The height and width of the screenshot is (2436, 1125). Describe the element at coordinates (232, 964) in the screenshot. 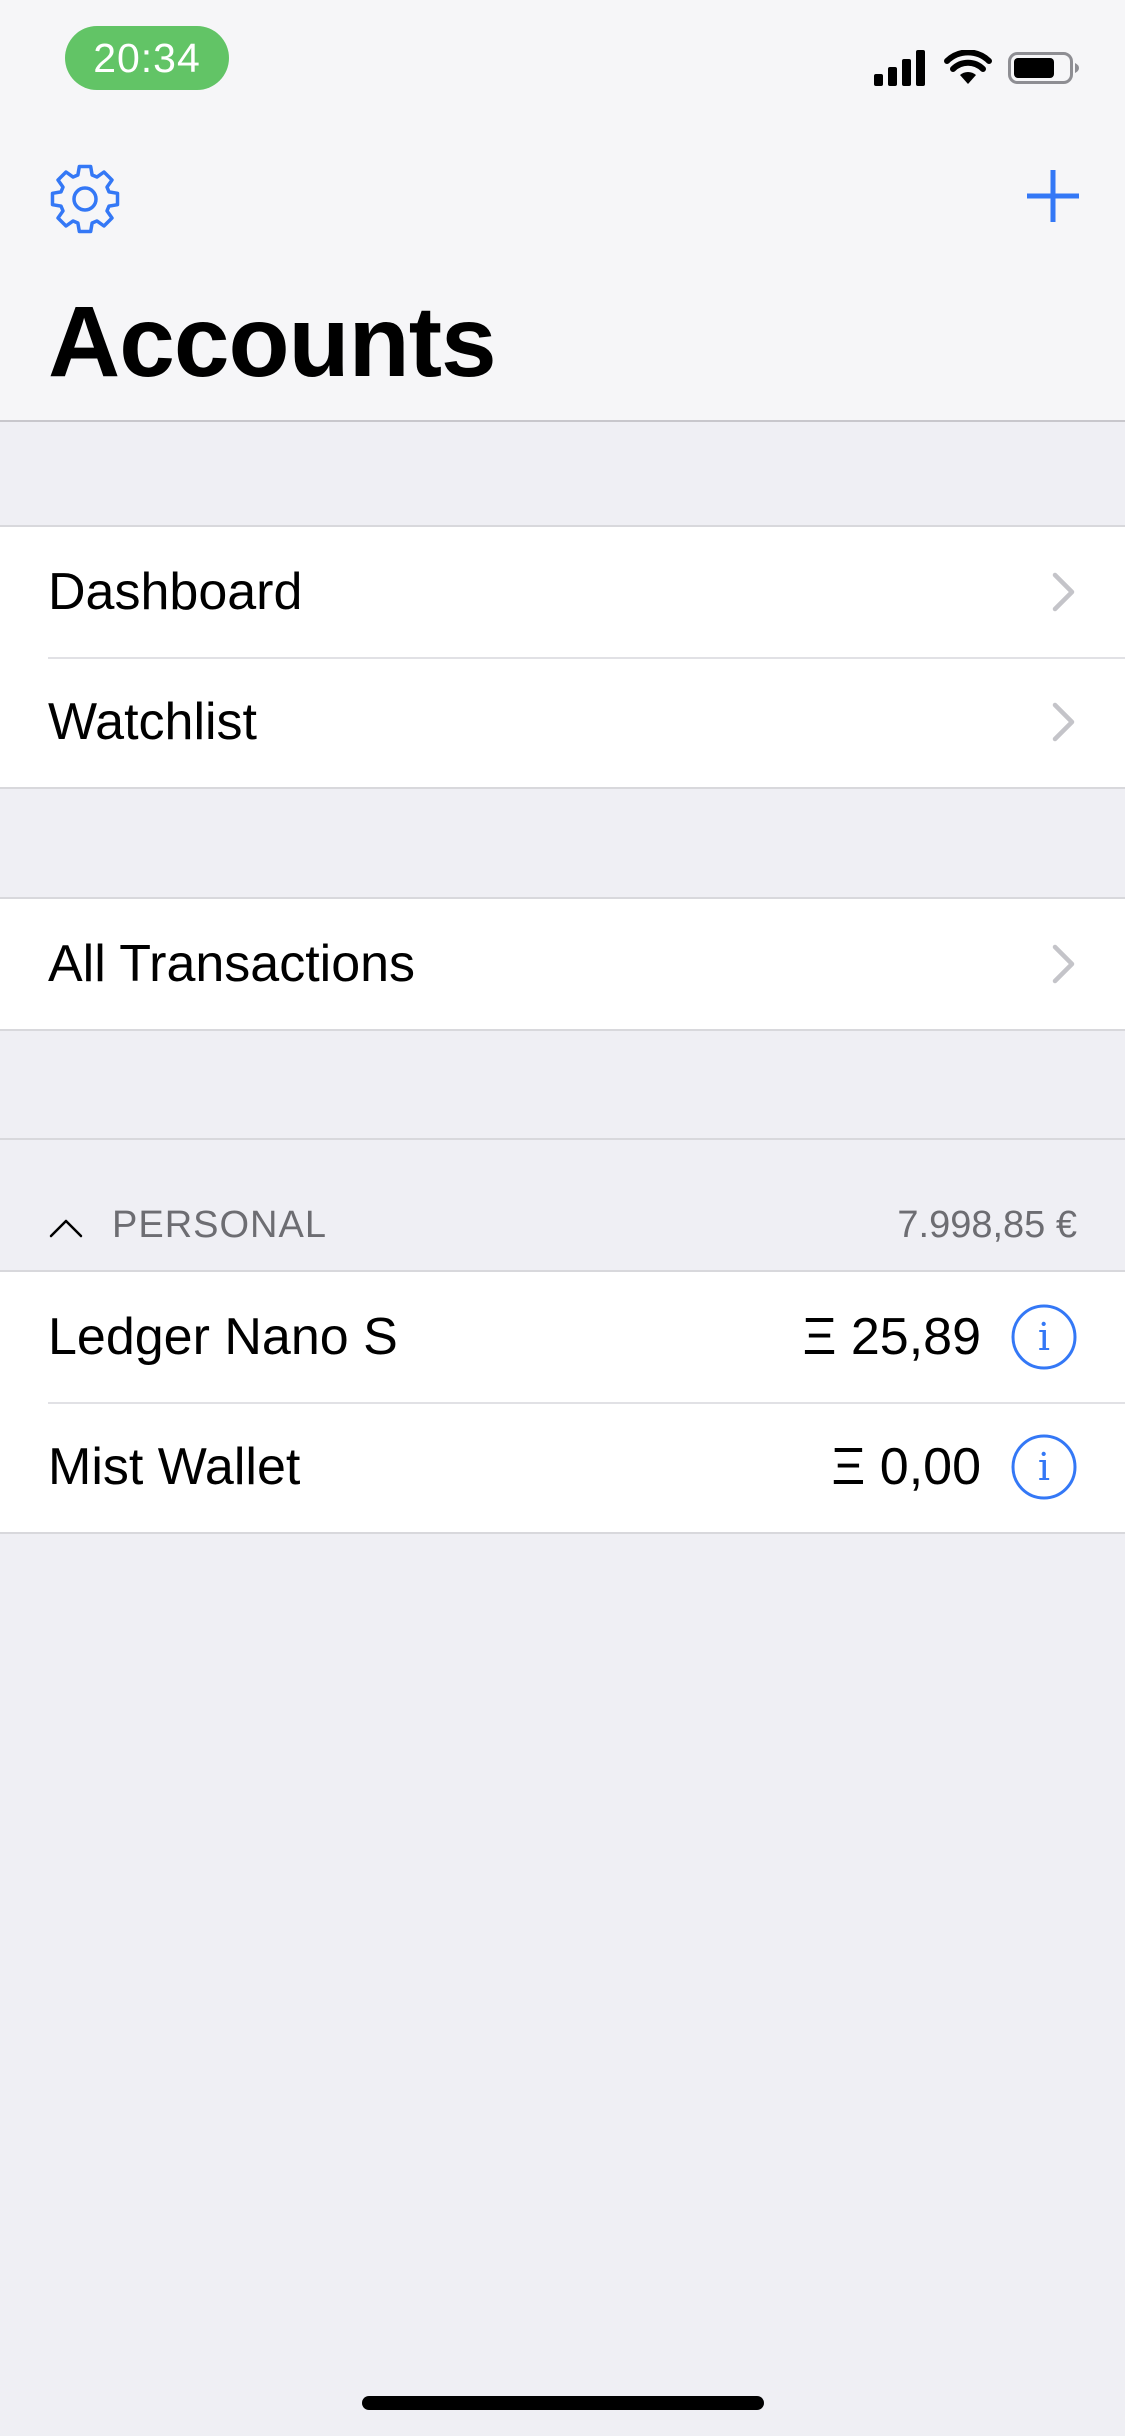

I see `all-transactions-label: All Transactions` at that location.